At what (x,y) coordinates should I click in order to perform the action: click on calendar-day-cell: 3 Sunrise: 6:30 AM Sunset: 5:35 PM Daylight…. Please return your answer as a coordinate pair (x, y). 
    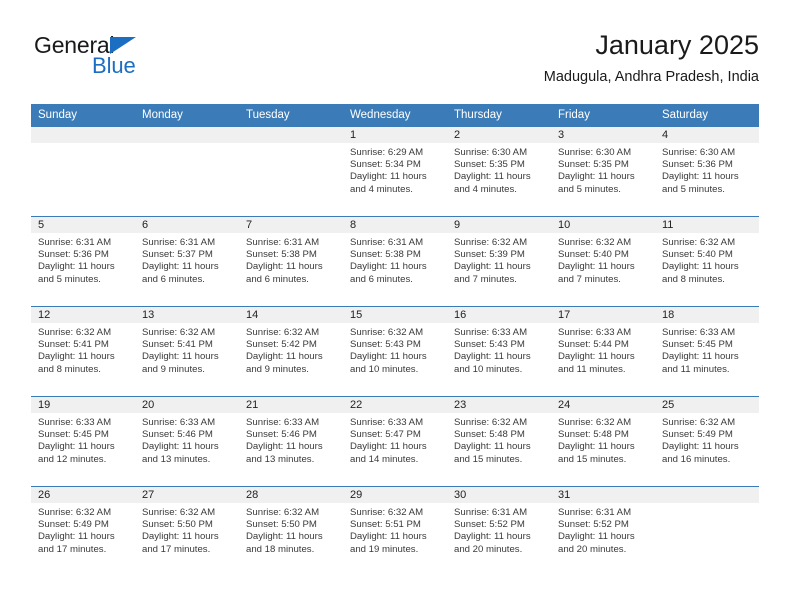
    Looking at the image, I should click on (603, 171).